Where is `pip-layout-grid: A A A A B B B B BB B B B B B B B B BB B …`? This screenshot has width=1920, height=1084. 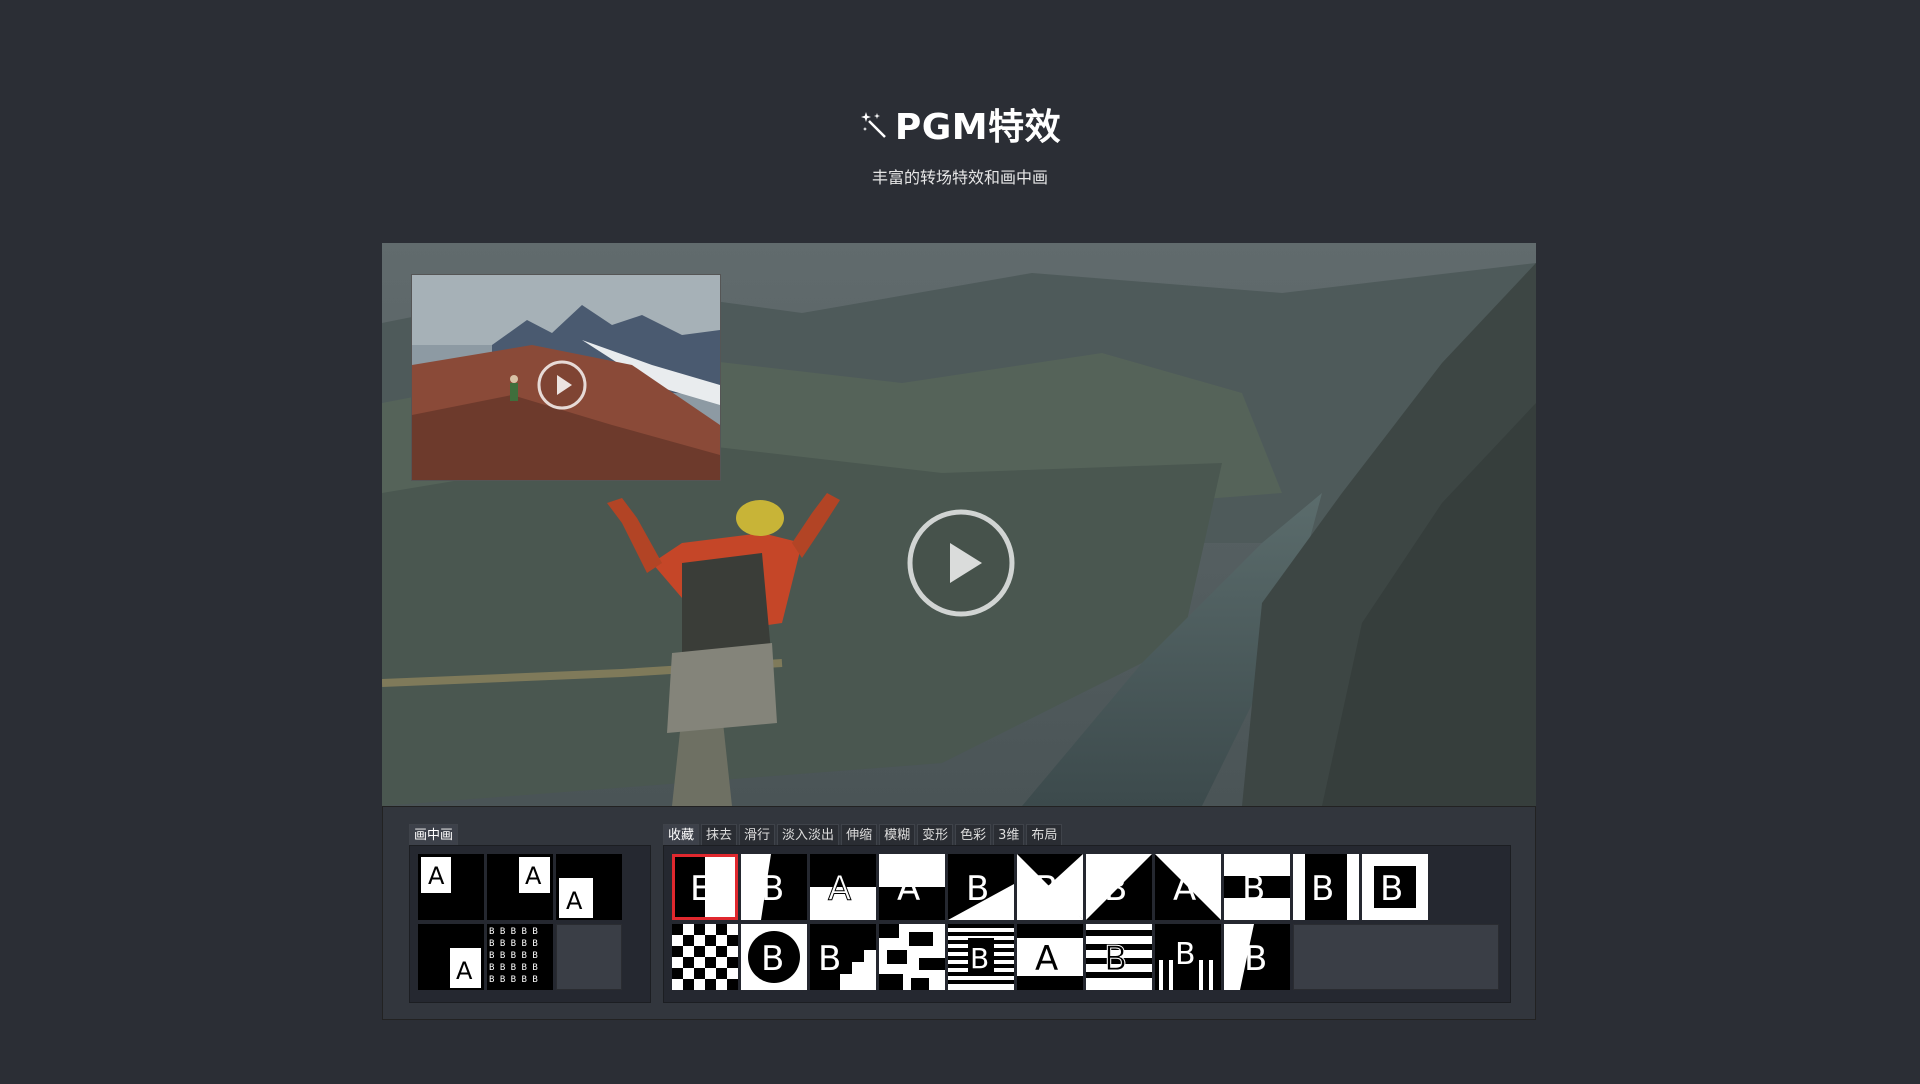
pip-layout-grid: A A A A B B B B BB B B B B B B B B BB B … is located at coordinates (530, 924).